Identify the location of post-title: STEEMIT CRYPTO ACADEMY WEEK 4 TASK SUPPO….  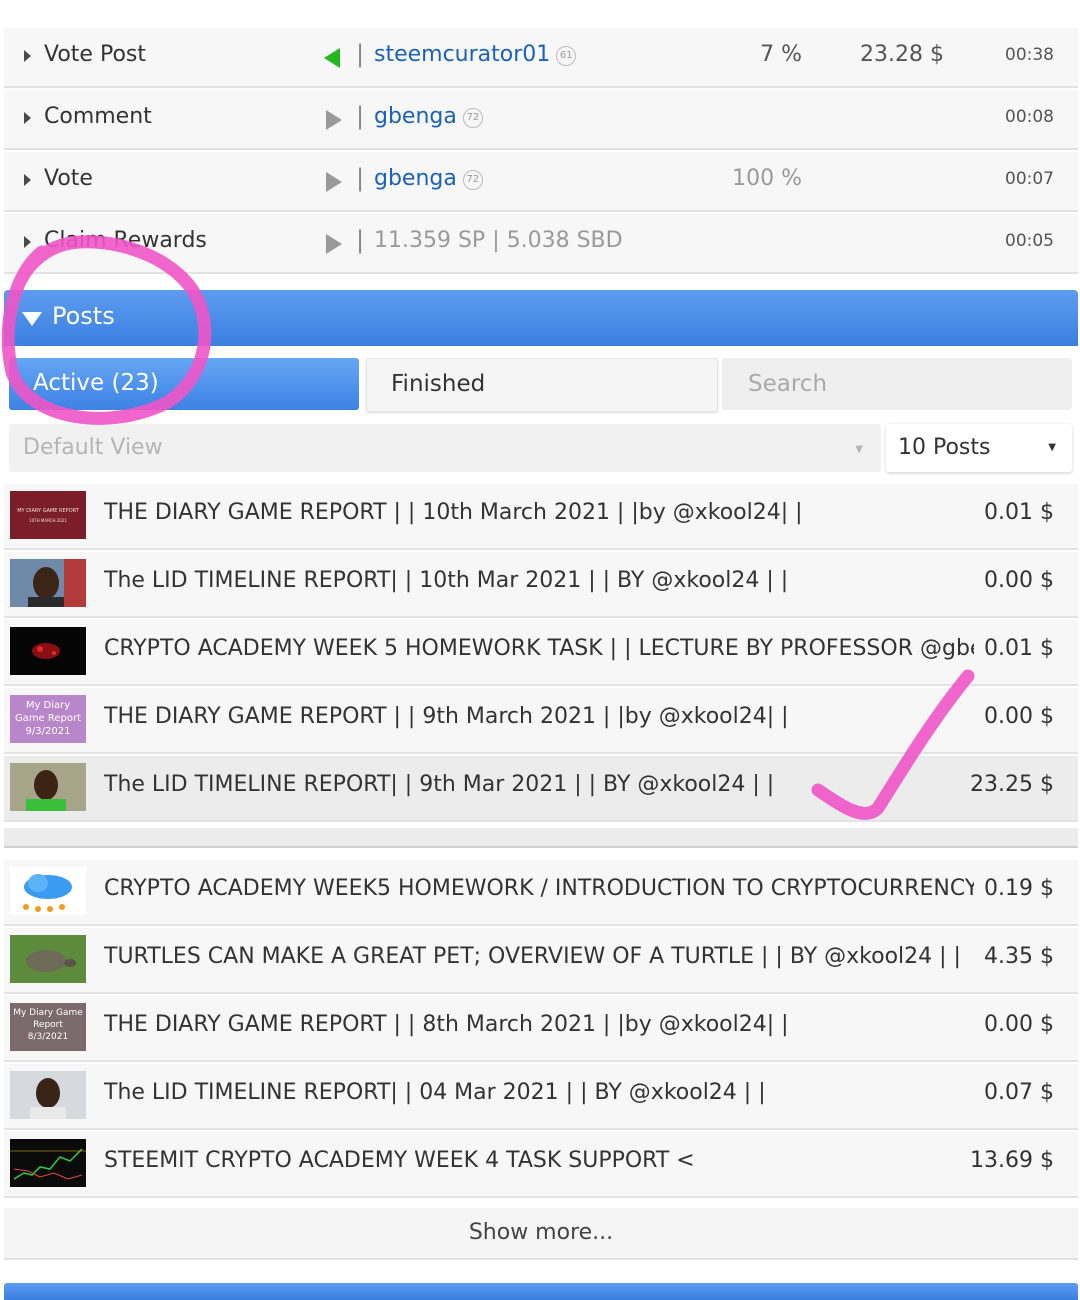
(539, 1160).